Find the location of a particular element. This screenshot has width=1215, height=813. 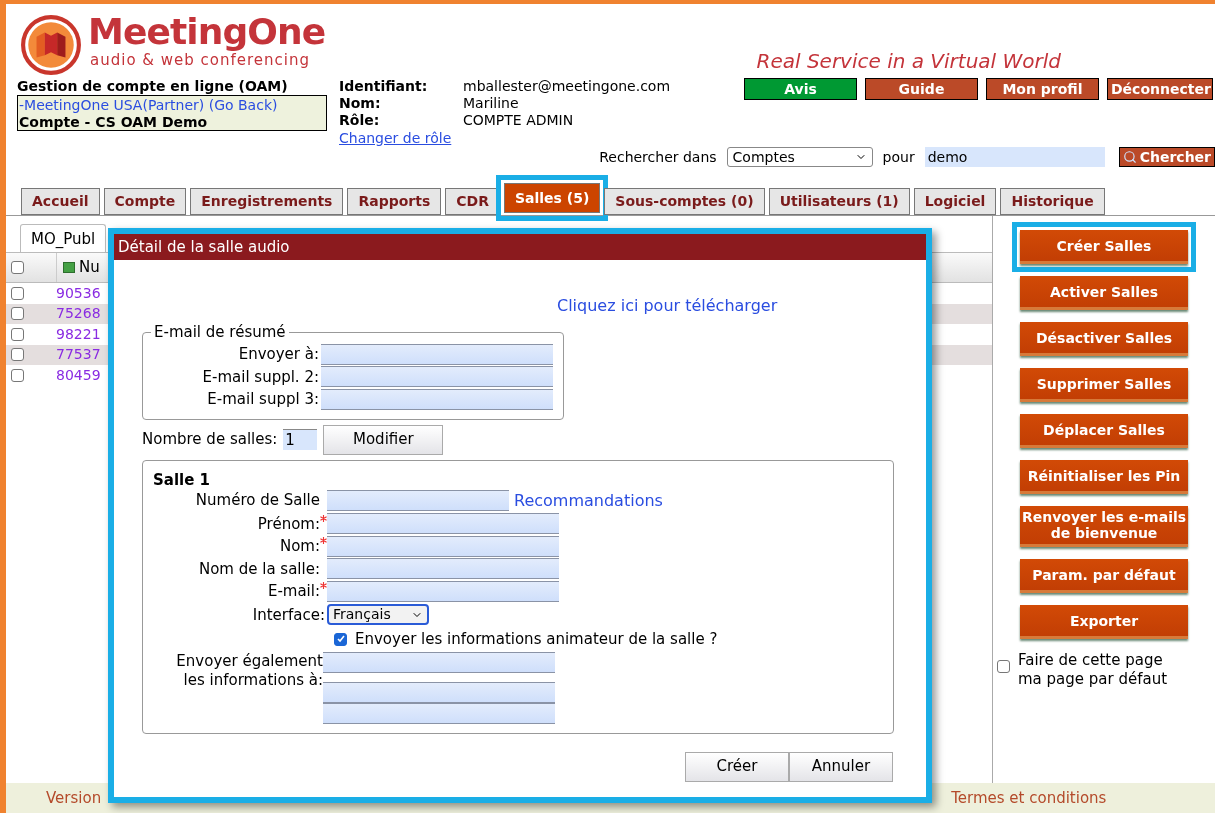

tab: Accueil is located at coordinates (60, 201).